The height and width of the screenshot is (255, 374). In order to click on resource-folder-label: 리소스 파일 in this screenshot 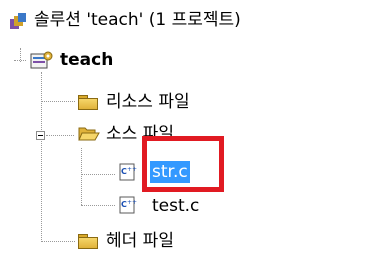, I will do `click(148, 102)`.